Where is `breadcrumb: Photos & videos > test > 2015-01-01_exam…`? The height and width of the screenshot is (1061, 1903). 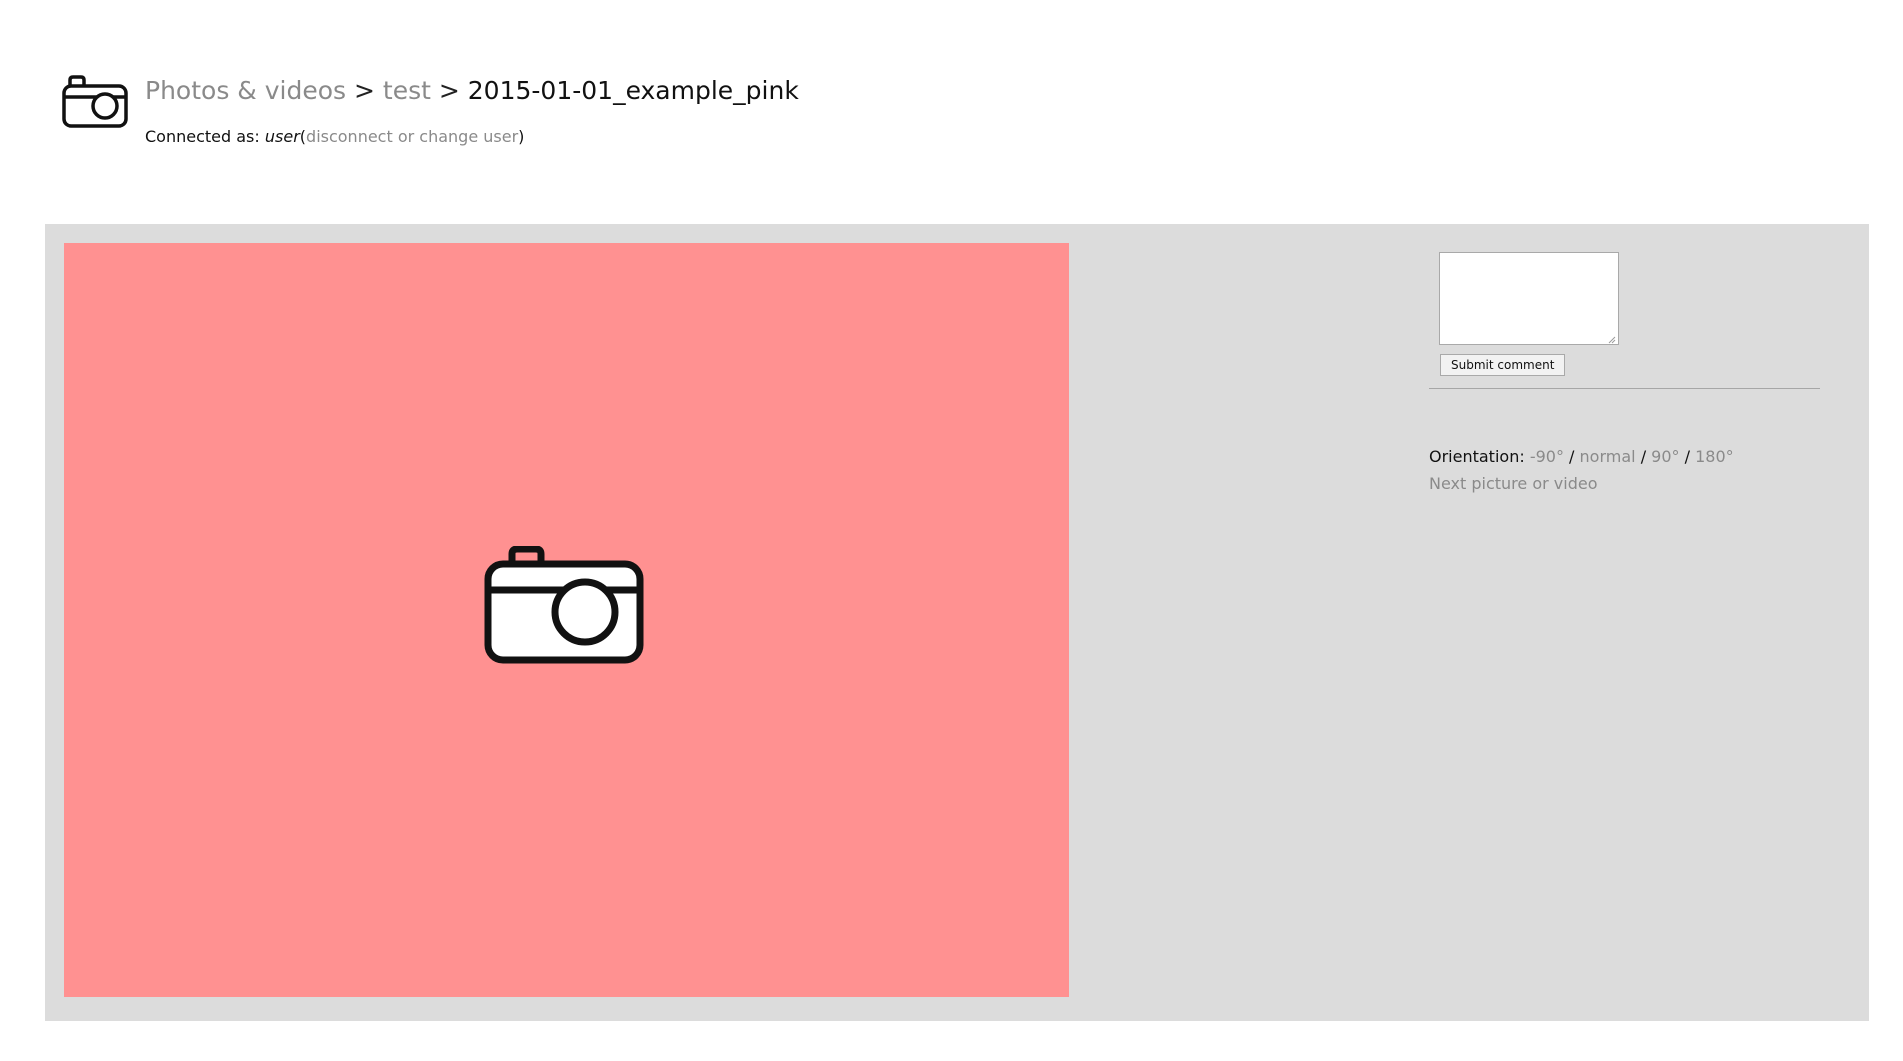 breadcrumb: Photos & videos > test > 2015-01-01_exam… is located at coordinates (472, 91).